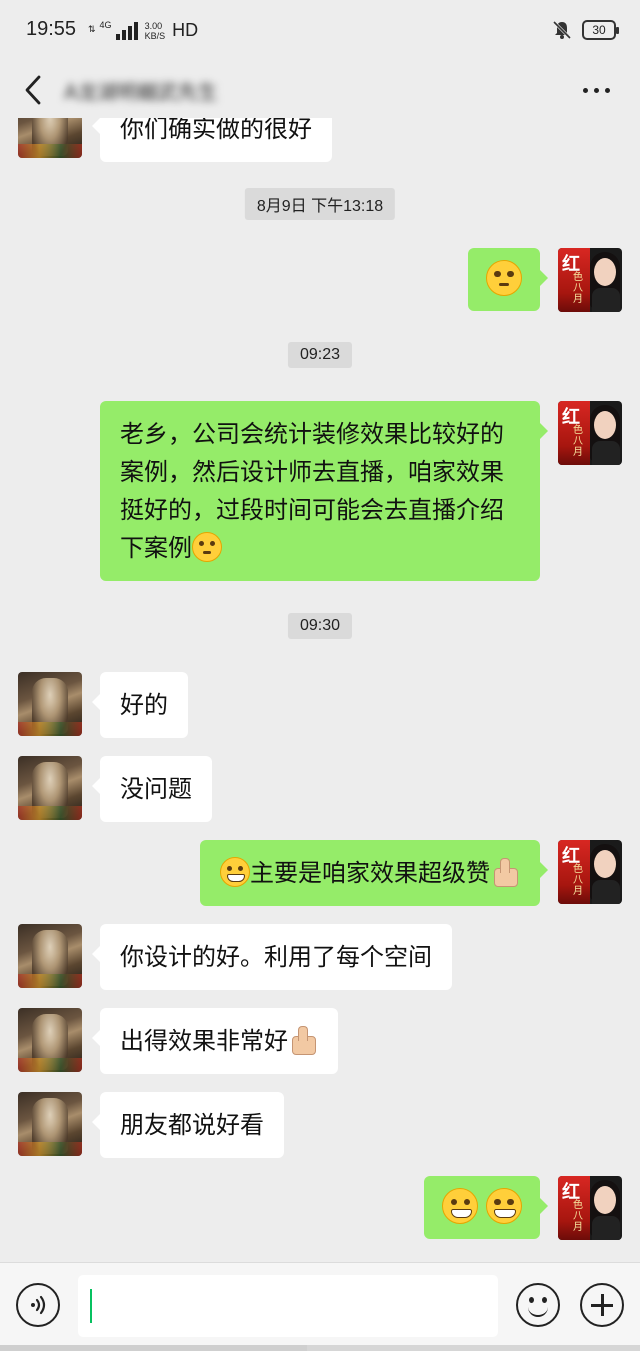 The image size is (640, 1351). I want to click on message-text: 你们确实做的很好, so click(216, 130).